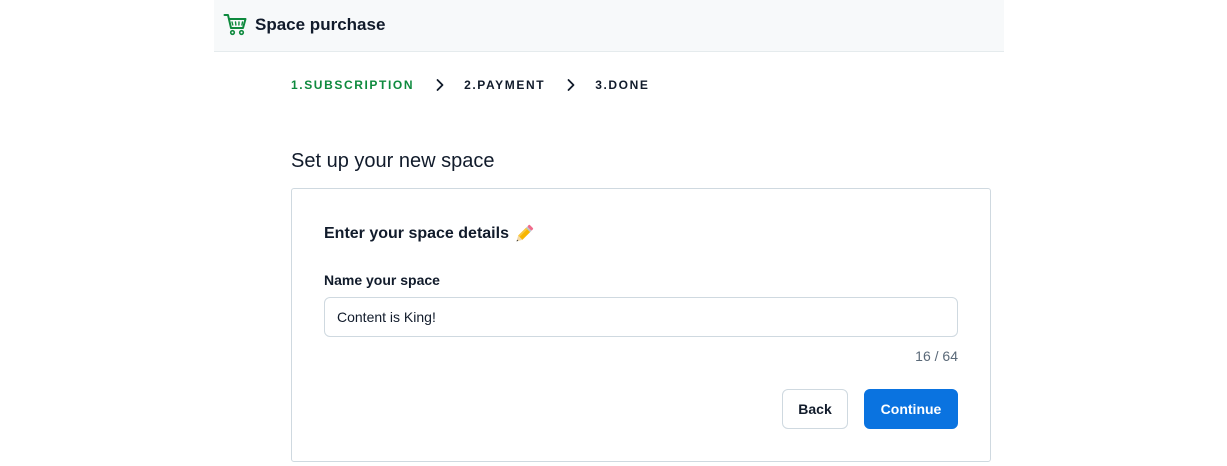 This screenshot has height=466, width=1227. Describe the element at coordinates (353, 85) in the screenshot. I see `step-subscription: 1.SUBSCRIPTION` at that location.